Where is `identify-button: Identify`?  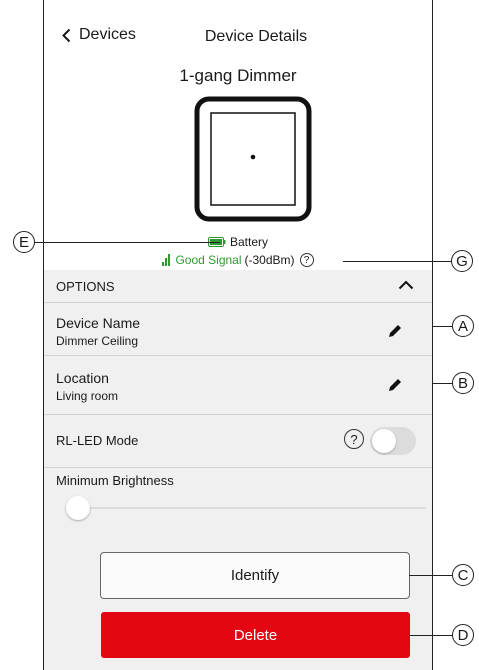 identify-button: Identify is located at coordinates (255, 575).